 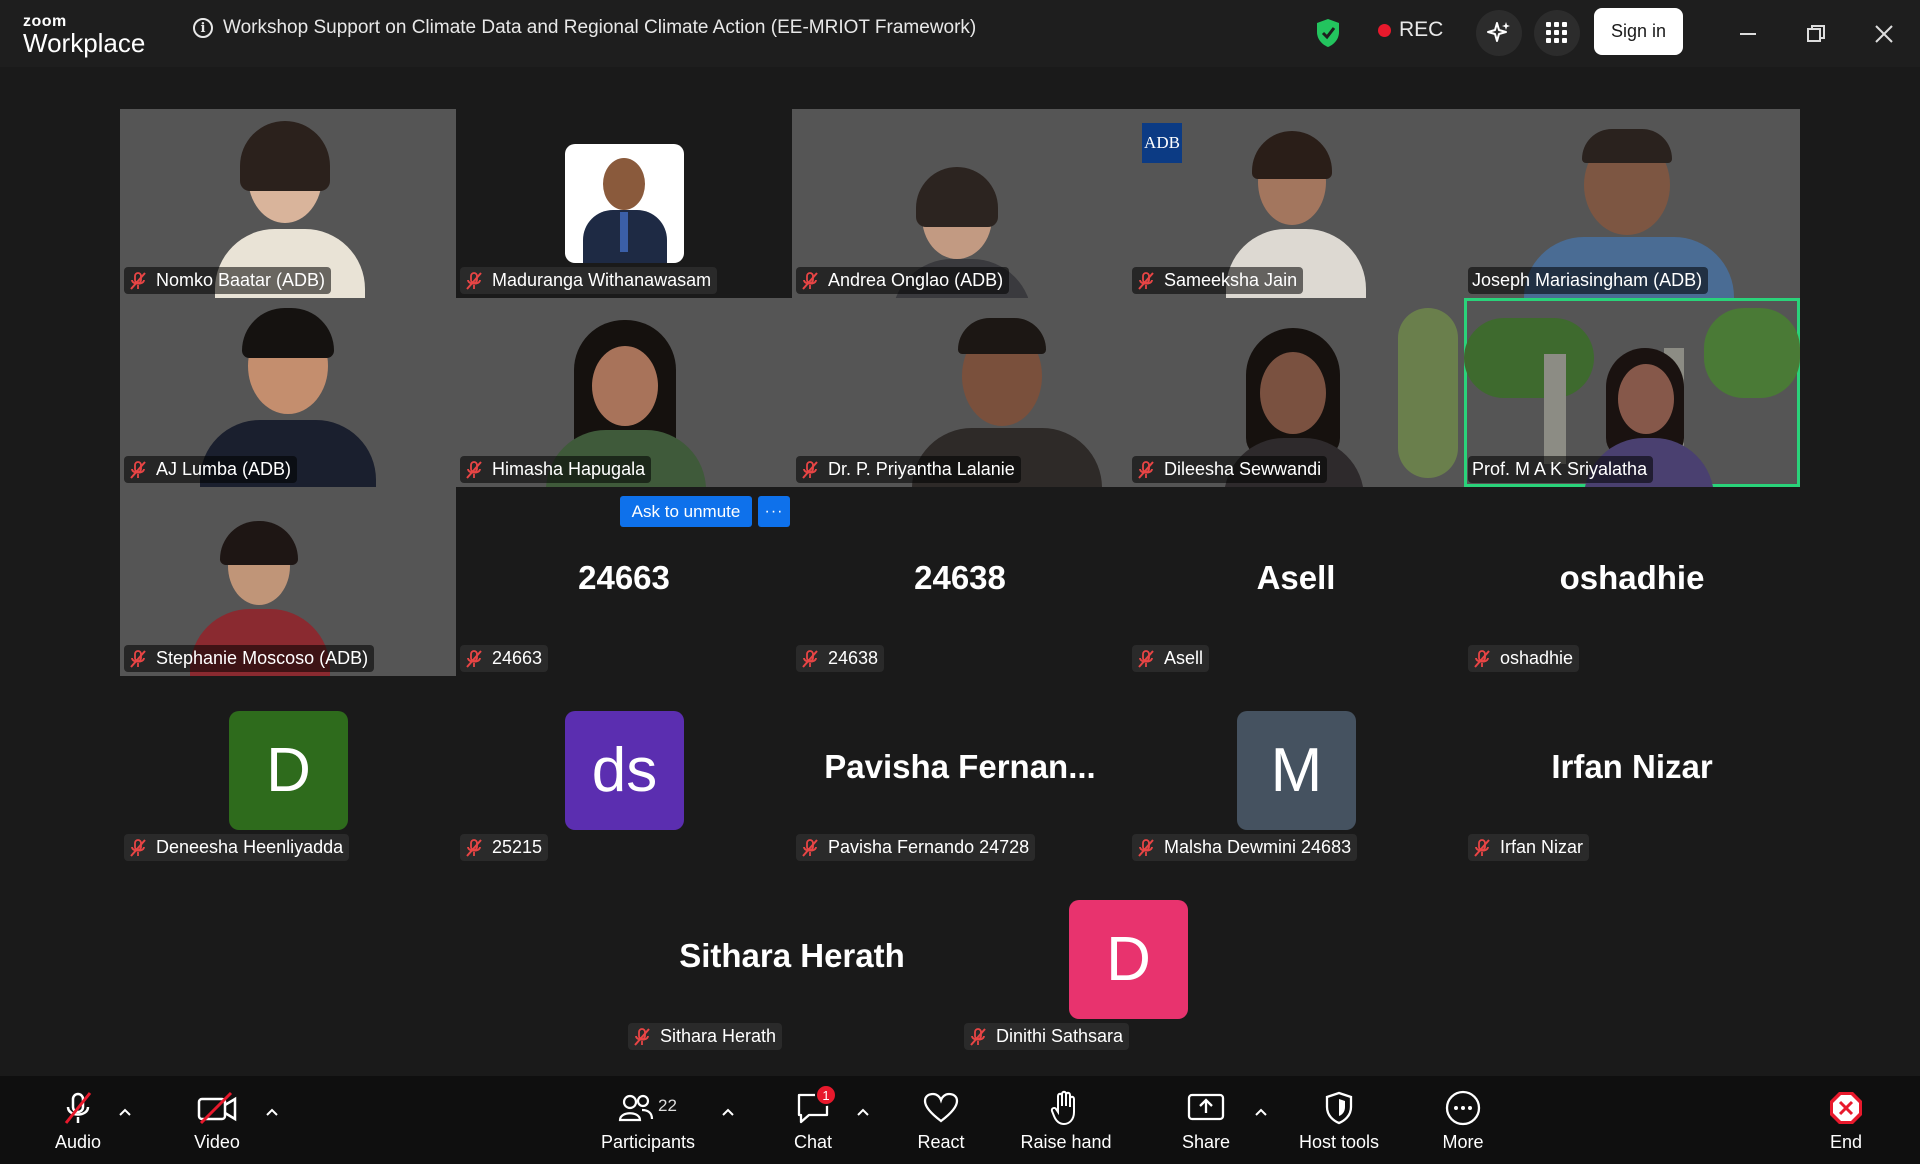 What do you see at coordinates (272, 1112) in the screenshot?
I see `video-options-caret` at bounding box center [272, 1112].